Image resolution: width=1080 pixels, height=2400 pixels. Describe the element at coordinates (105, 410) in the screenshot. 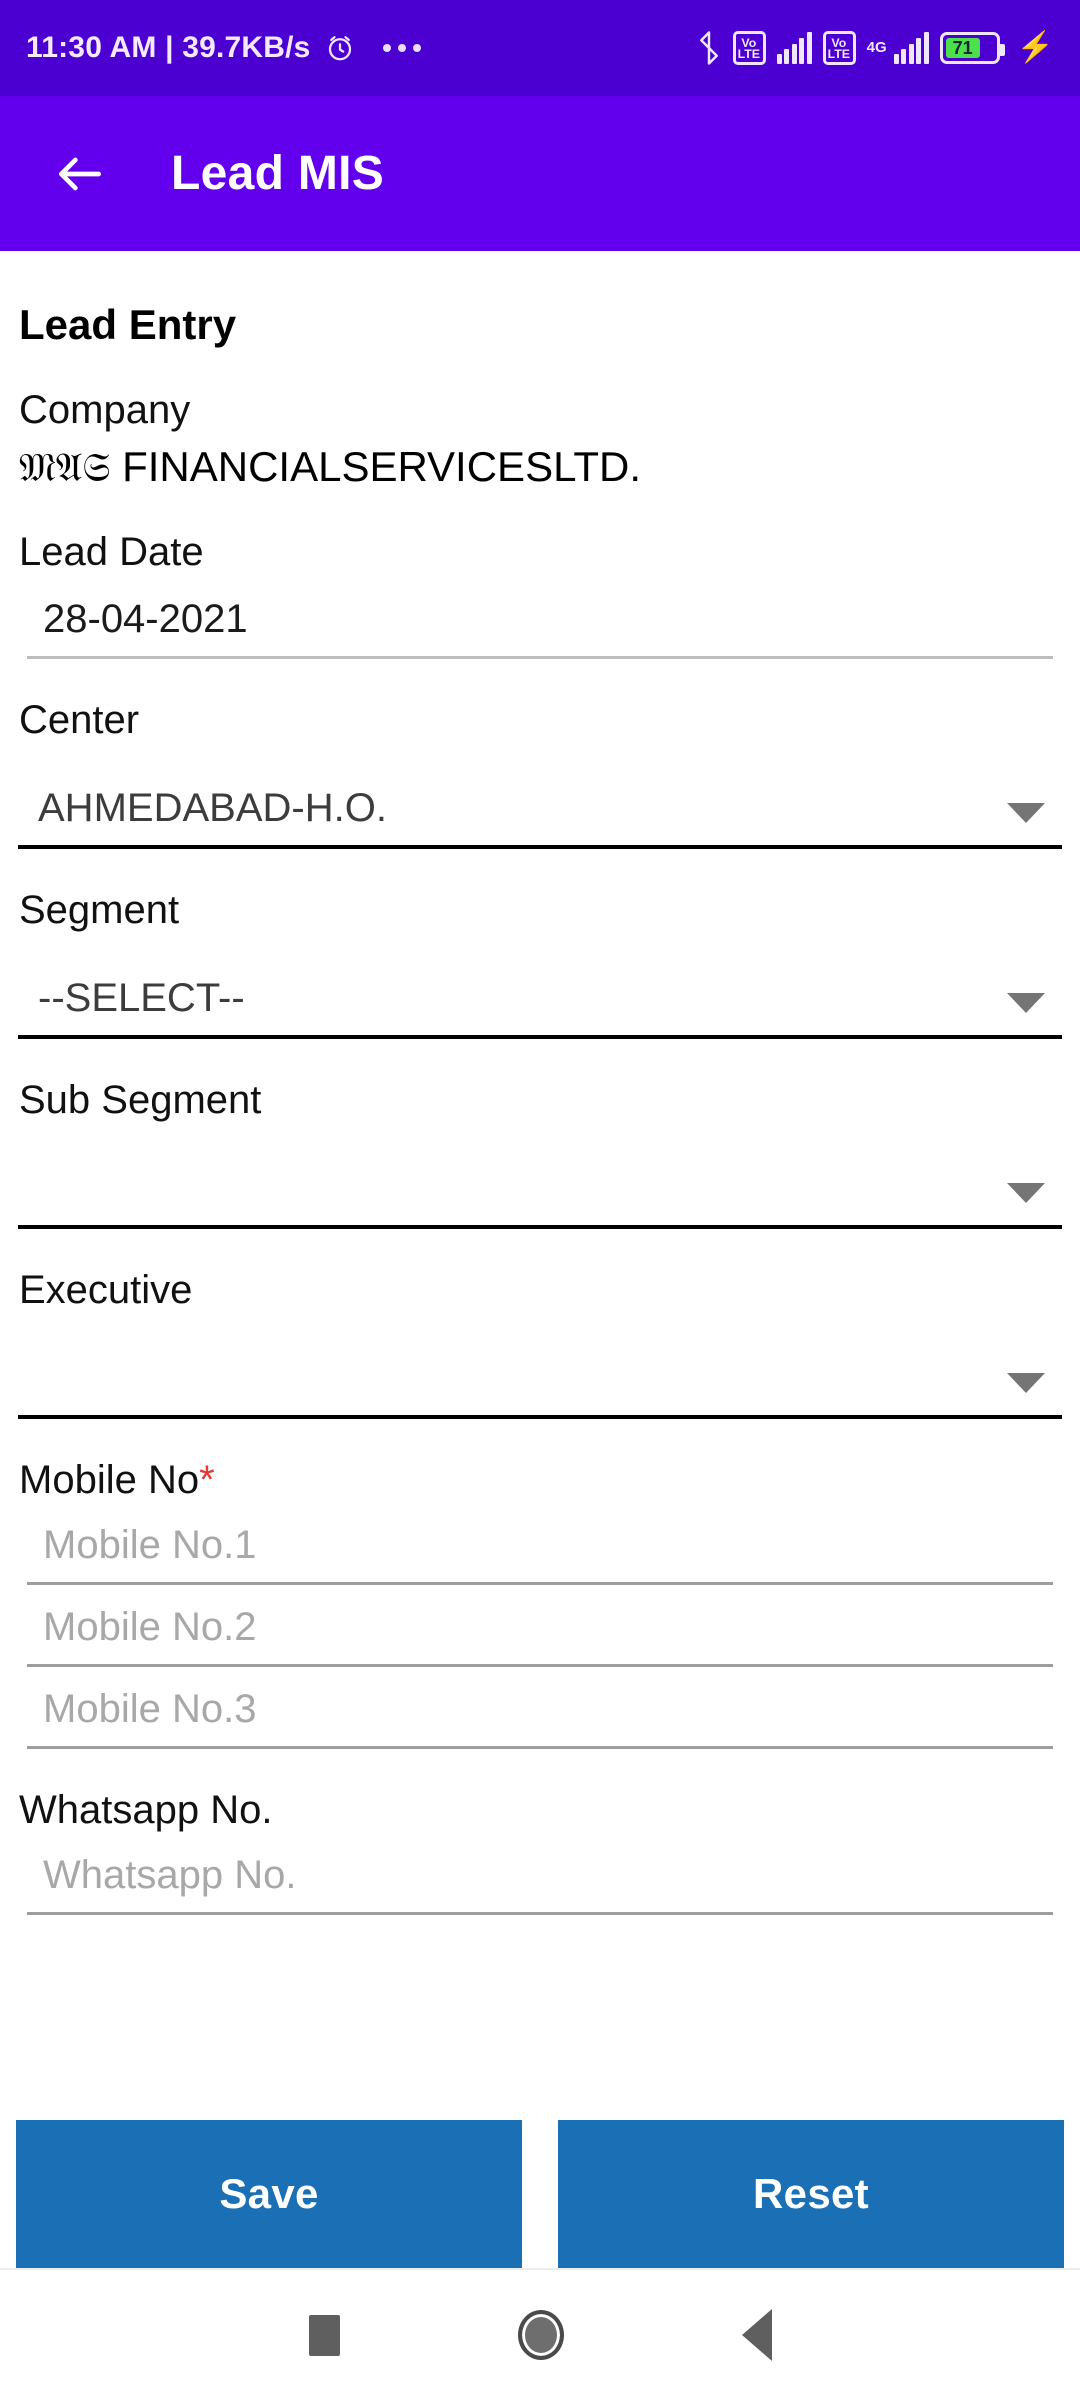

I see `company-label: Company` at that location.